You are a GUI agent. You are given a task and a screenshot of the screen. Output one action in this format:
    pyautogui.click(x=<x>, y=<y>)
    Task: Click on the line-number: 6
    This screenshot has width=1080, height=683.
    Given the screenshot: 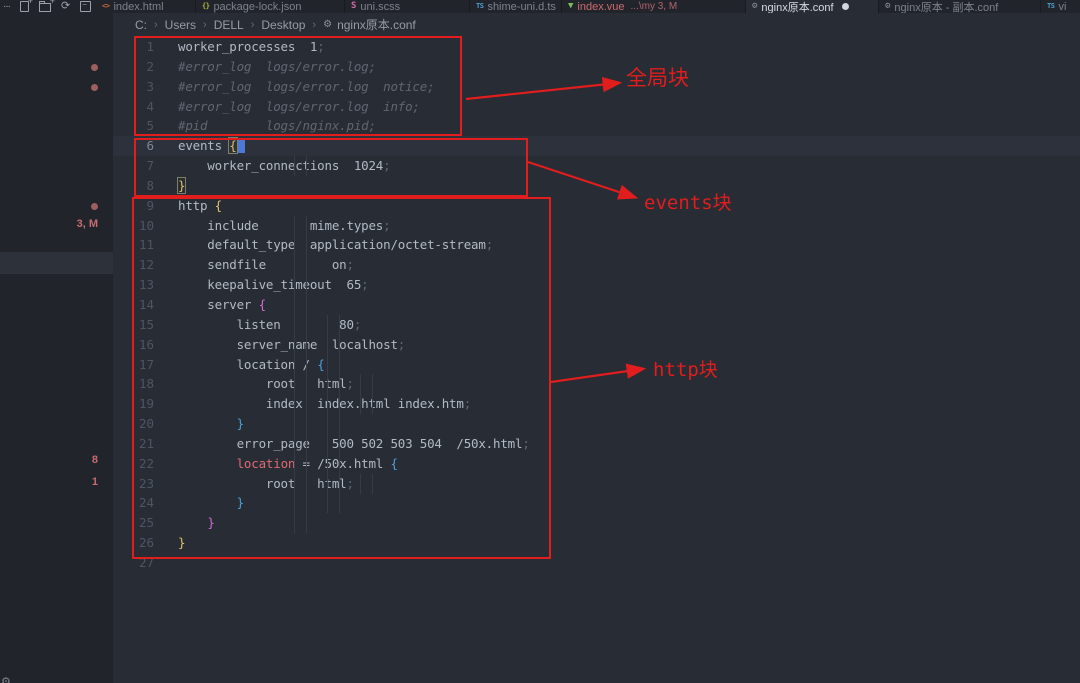 What is the action you would take?
    pyautogui.click(x=150, y=146)
    